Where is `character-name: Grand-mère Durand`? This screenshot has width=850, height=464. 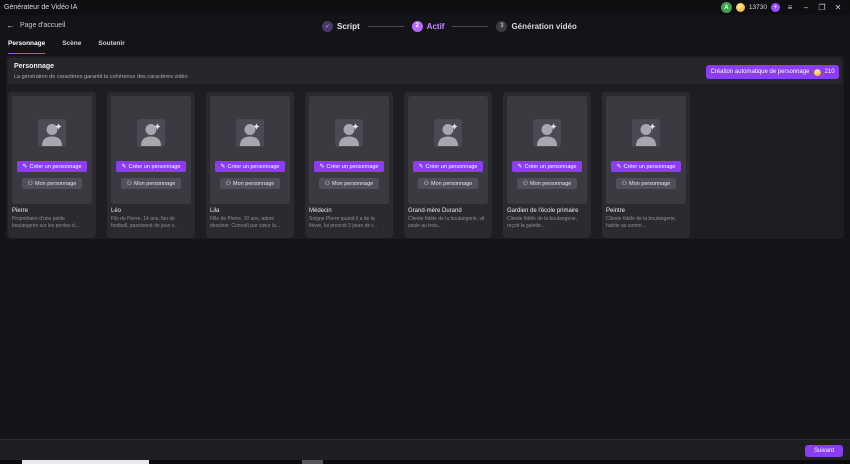
character-name: Grand-mère Durand is located at coordinates (435, 211).